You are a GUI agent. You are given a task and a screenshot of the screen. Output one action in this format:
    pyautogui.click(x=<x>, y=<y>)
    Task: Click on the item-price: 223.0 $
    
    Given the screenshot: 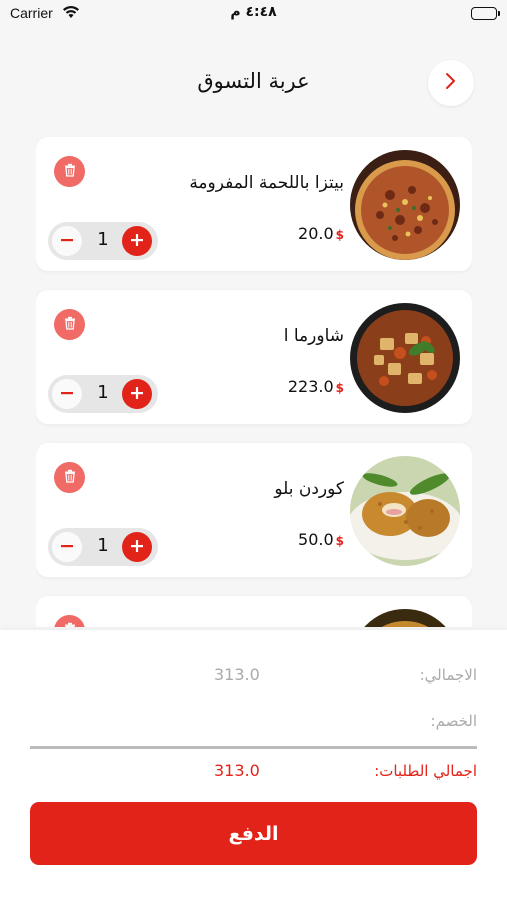 What is the action you would take?
    pyautogui.click(x=316, y=386)
    